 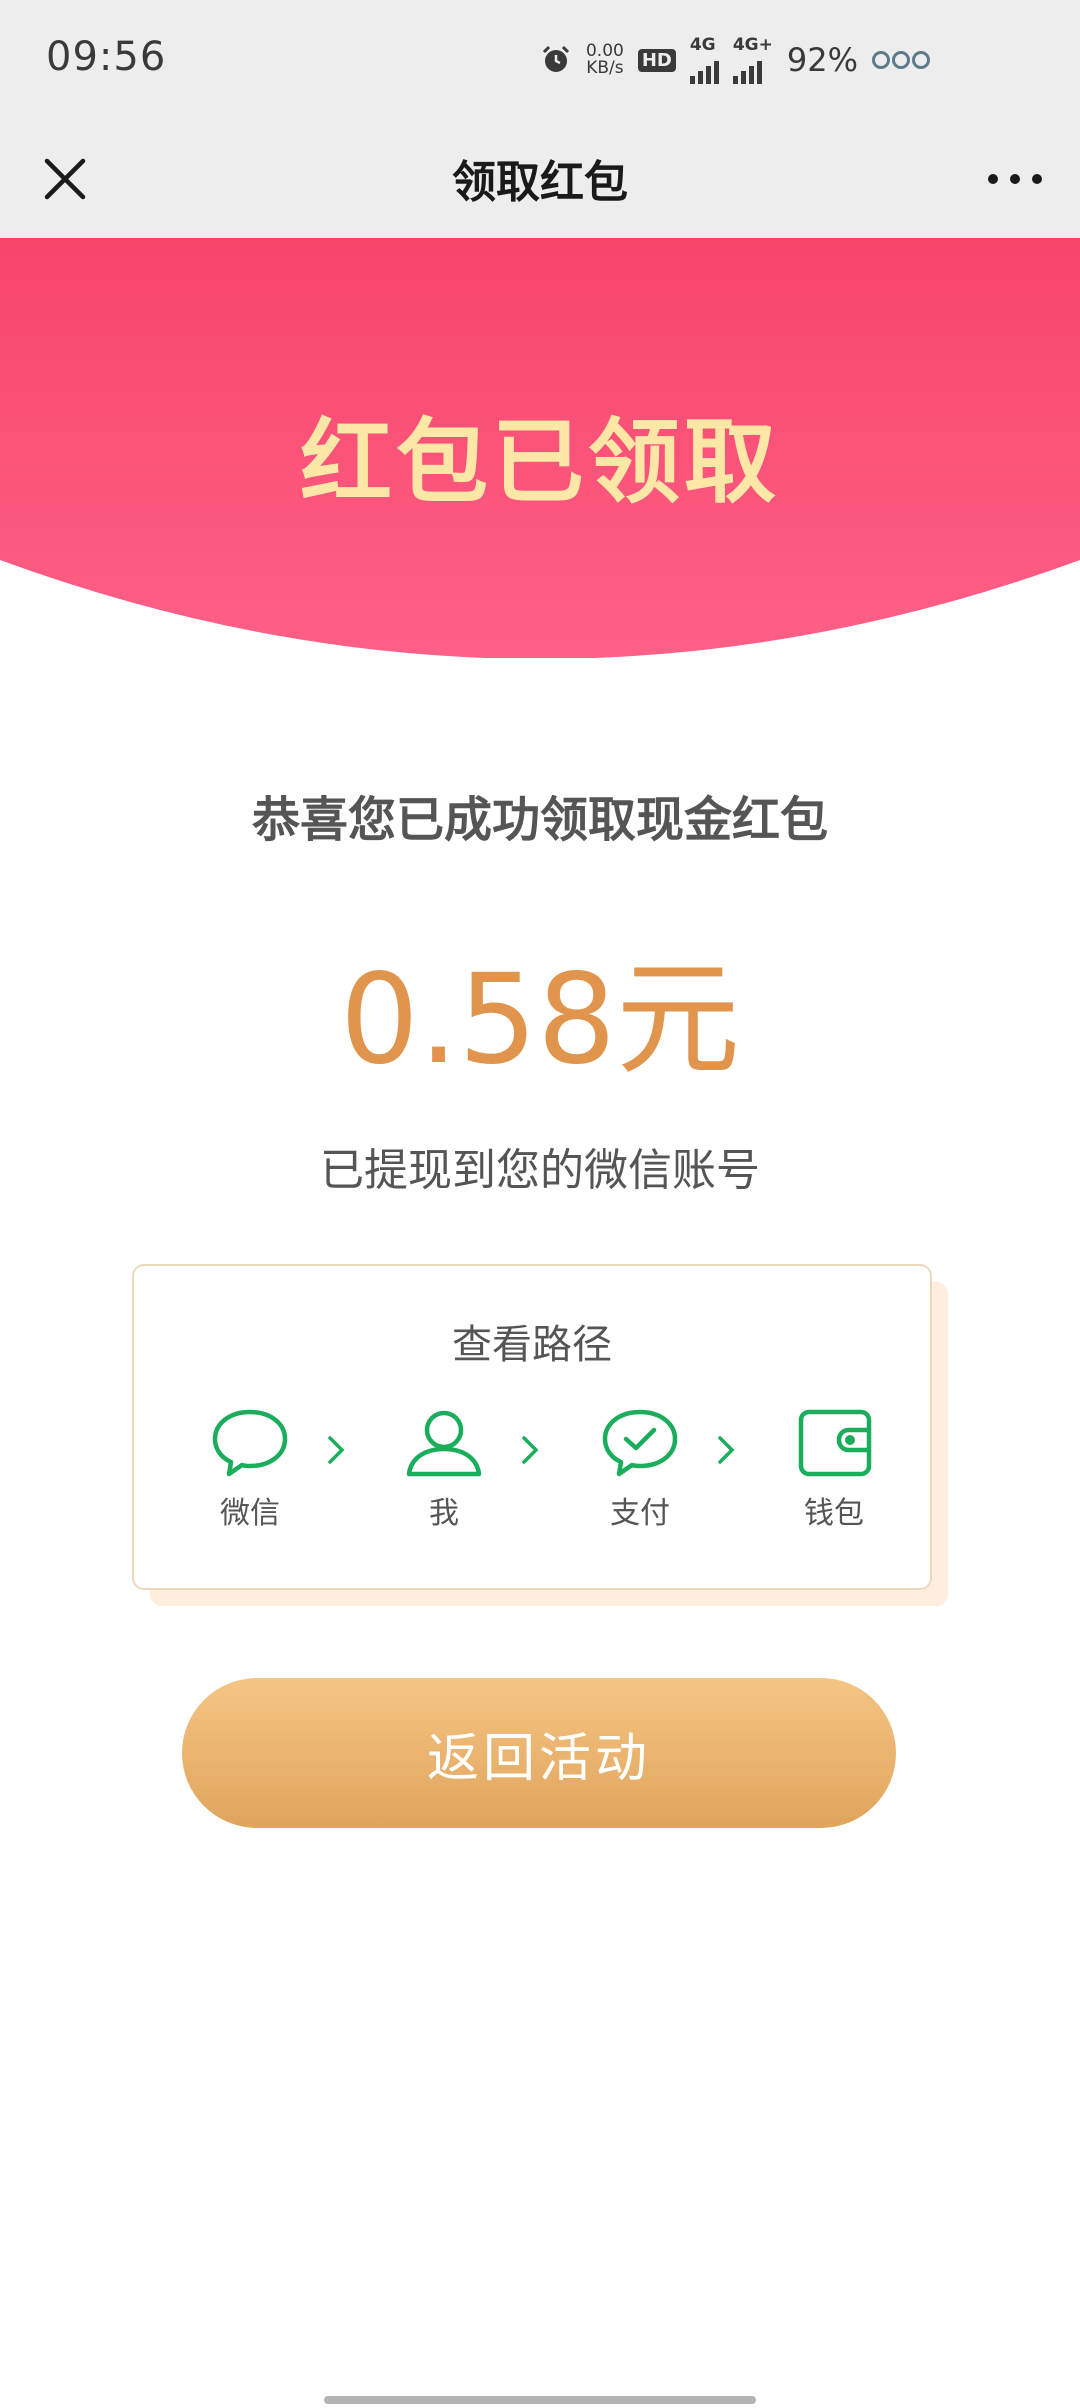 I want to click on notification-icons, so click(x=901, y=60).